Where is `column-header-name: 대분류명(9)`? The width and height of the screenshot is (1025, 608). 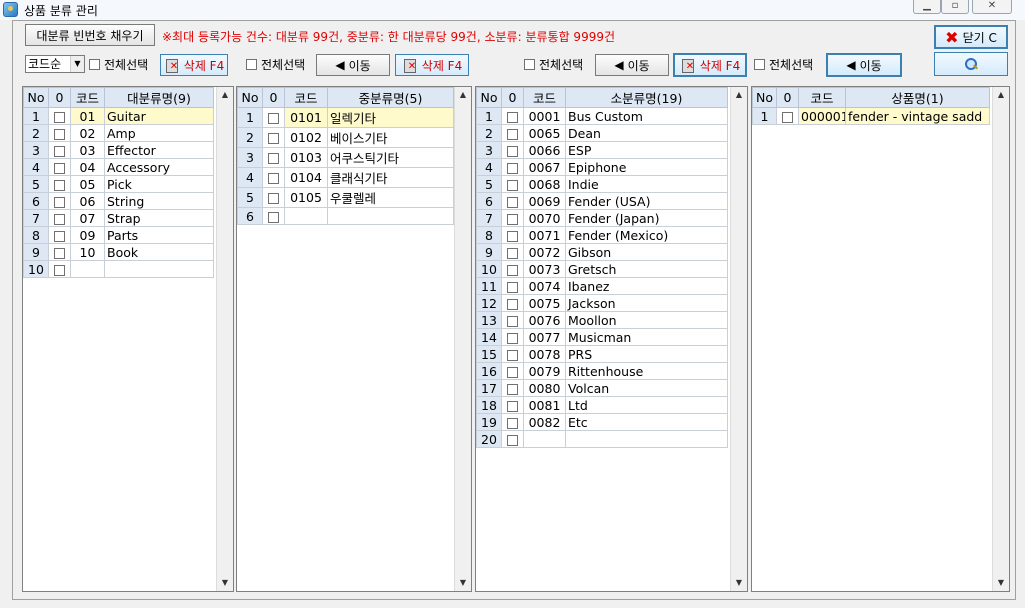 column-header-name: 대분류명(9) is located at coordinates (159, 97).